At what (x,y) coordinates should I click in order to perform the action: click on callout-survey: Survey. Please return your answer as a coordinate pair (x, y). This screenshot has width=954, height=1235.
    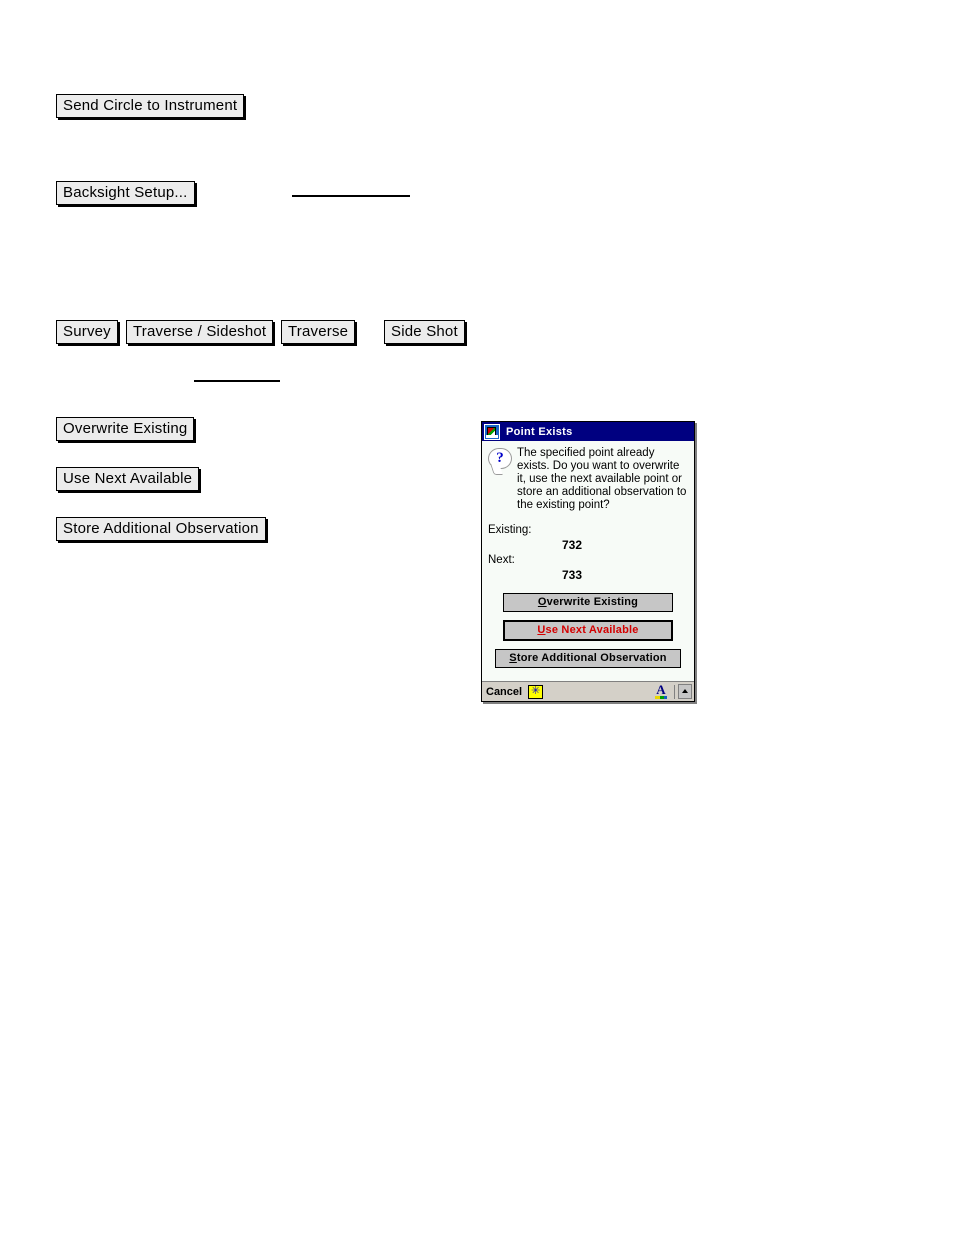
    Looking at the image, I should click on (87, 332).